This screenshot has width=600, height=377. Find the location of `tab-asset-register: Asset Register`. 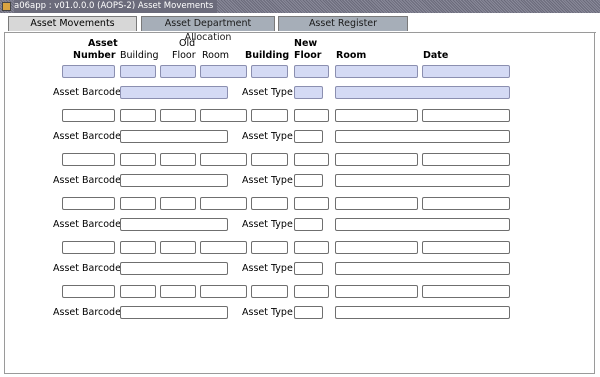

tab-asset-register: Asset Register is located at coordinates (343, 23).